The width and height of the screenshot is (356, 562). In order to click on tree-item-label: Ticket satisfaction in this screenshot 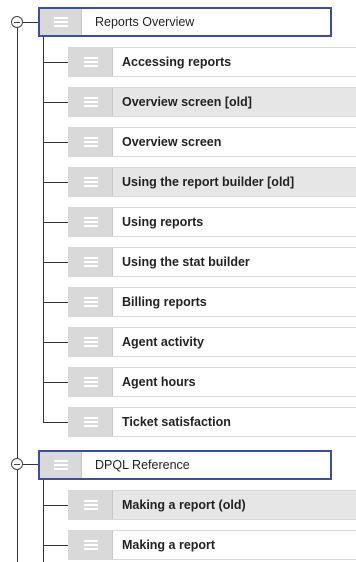, I will do `click(176, 422)`.